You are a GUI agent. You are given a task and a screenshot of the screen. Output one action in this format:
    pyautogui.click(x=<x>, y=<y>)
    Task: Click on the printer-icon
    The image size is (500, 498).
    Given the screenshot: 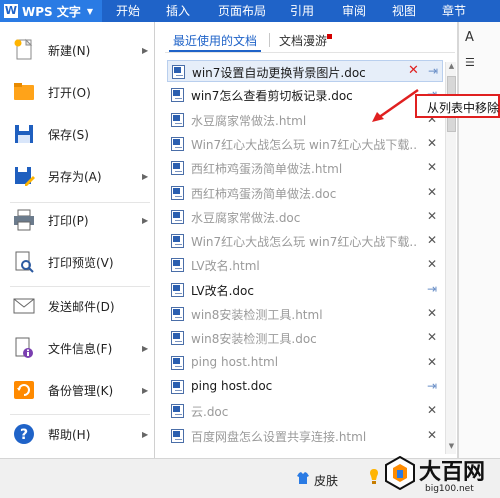 What is the action you would take?
    pyautogui.click(x=24, y=220)
    